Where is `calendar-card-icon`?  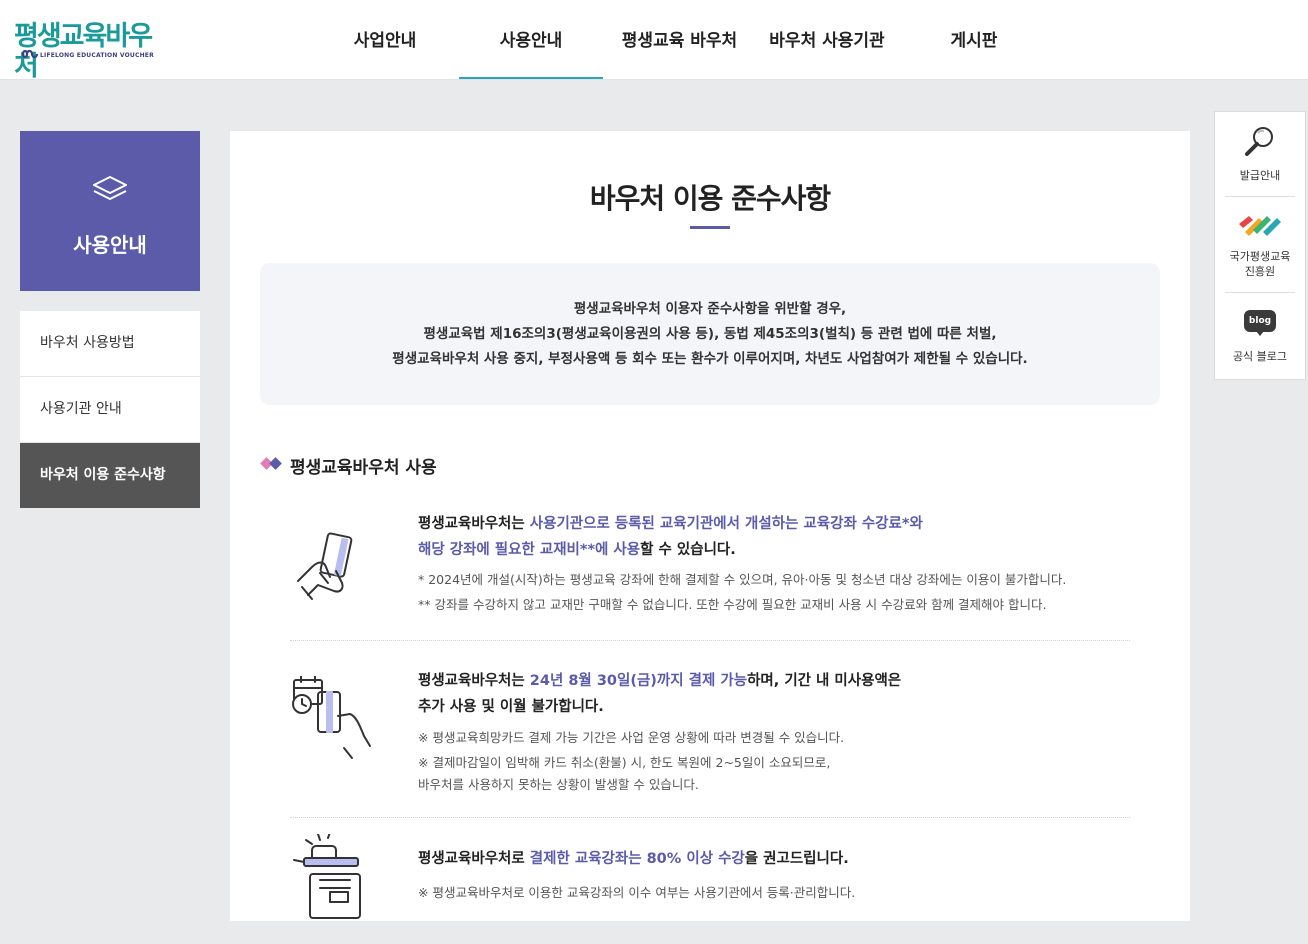 calendar-card-icon is located at coordinates (331, 717).